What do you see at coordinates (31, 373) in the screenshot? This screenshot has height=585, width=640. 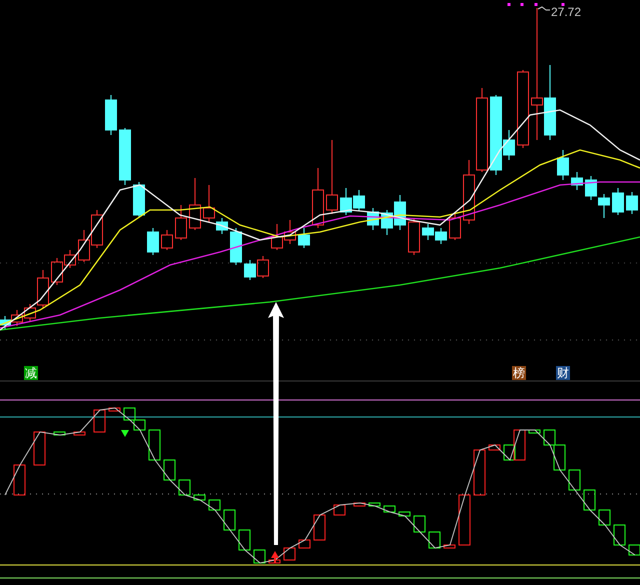 I see `signal-label: 减` at bounding box center [31, 373].